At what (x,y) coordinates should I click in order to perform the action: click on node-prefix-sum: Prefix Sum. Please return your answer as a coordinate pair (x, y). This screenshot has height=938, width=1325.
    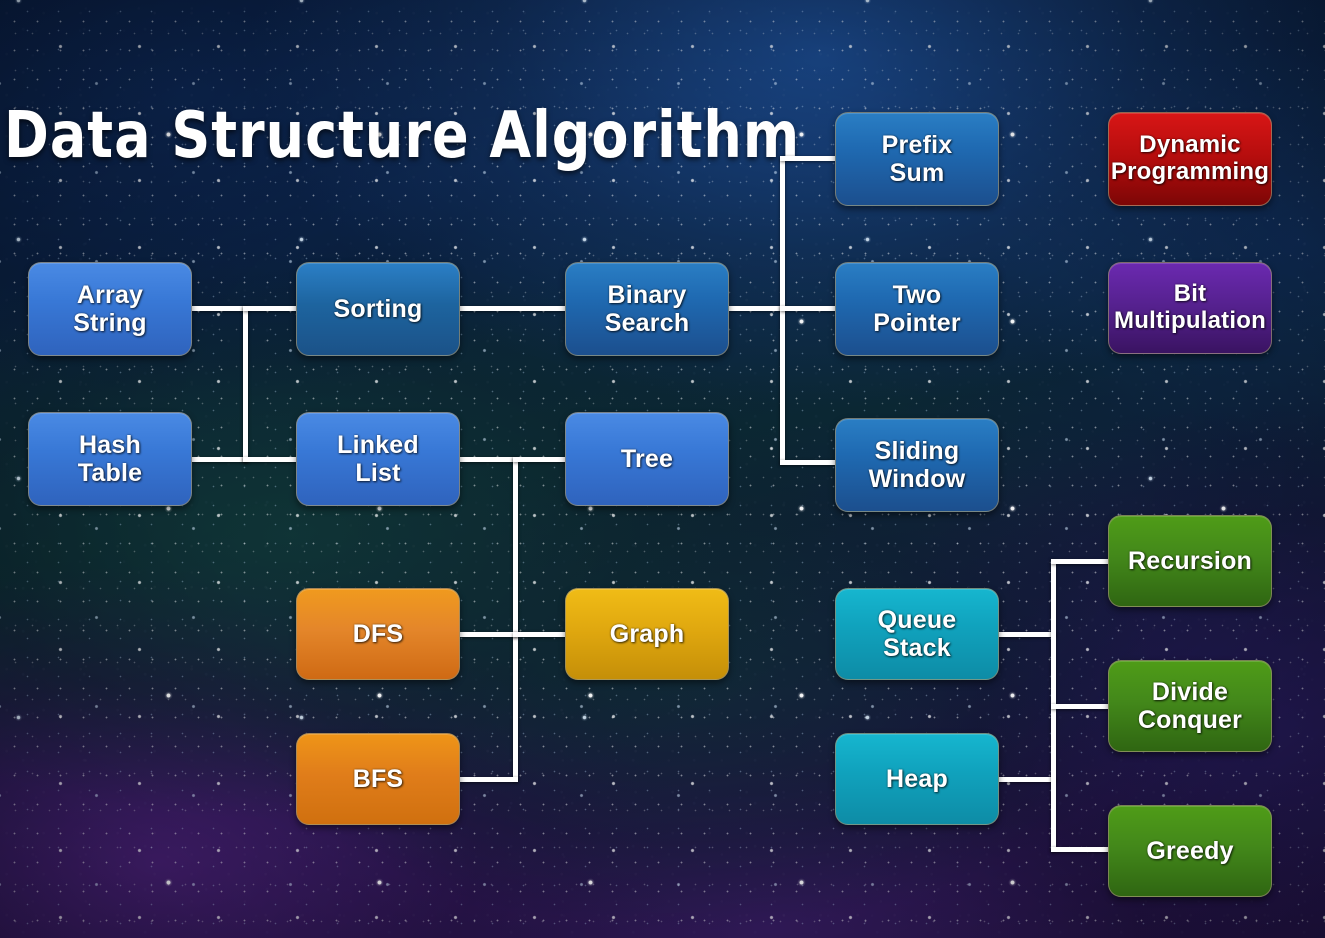
    Looking at the image, I should click on (917, 159).